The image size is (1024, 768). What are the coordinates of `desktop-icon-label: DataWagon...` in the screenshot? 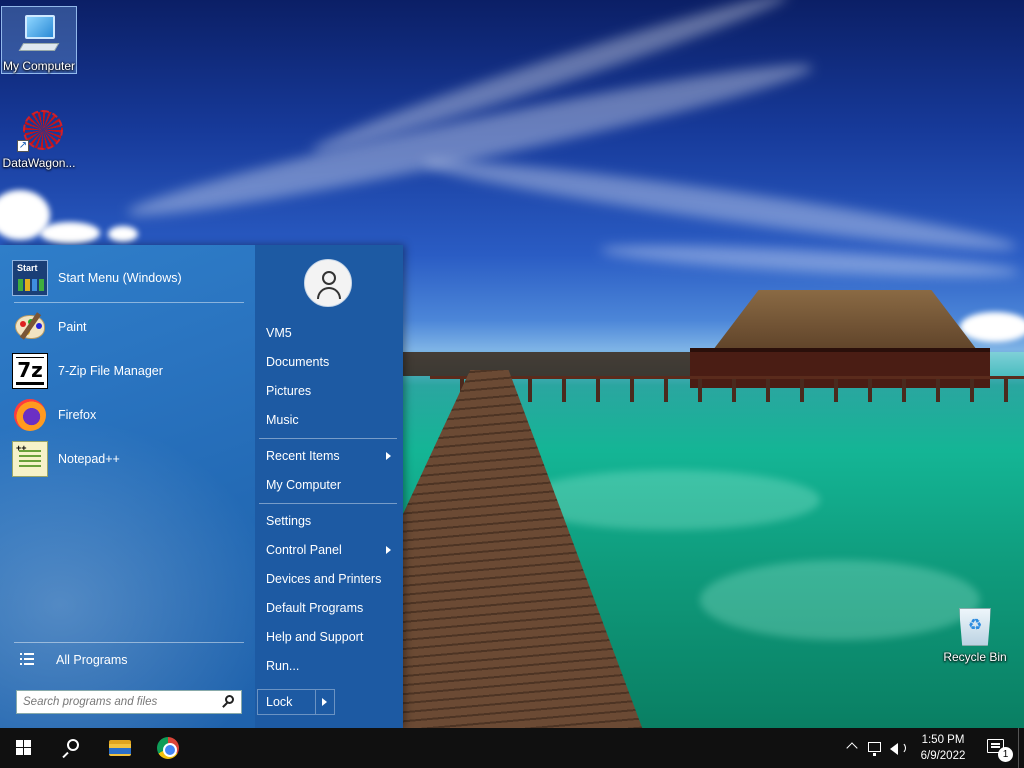 It's located at (39, 163).